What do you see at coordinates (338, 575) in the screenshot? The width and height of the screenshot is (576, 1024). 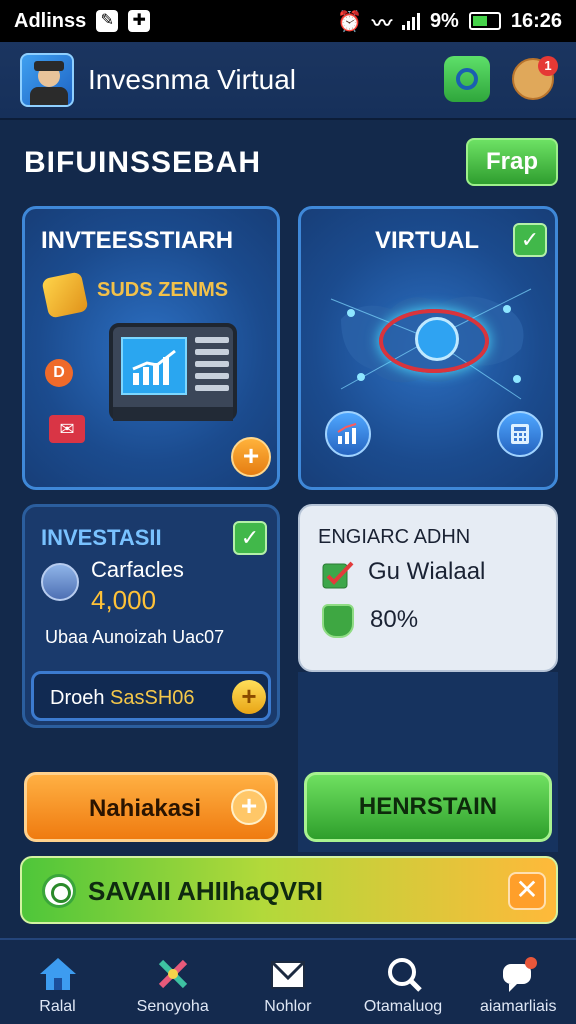 I see `checkbox-icon` at bounding box center [338, 575].